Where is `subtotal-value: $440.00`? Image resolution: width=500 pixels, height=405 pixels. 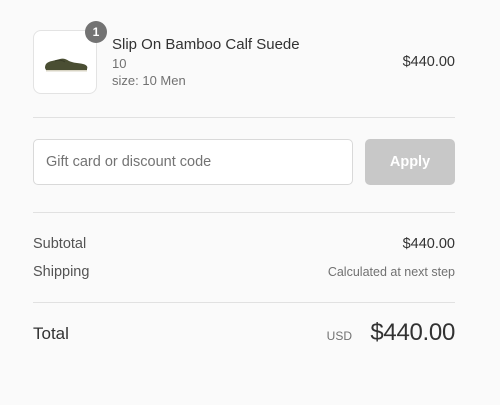 subtotal-value: $440.00 is located at coordinates (428, 244).